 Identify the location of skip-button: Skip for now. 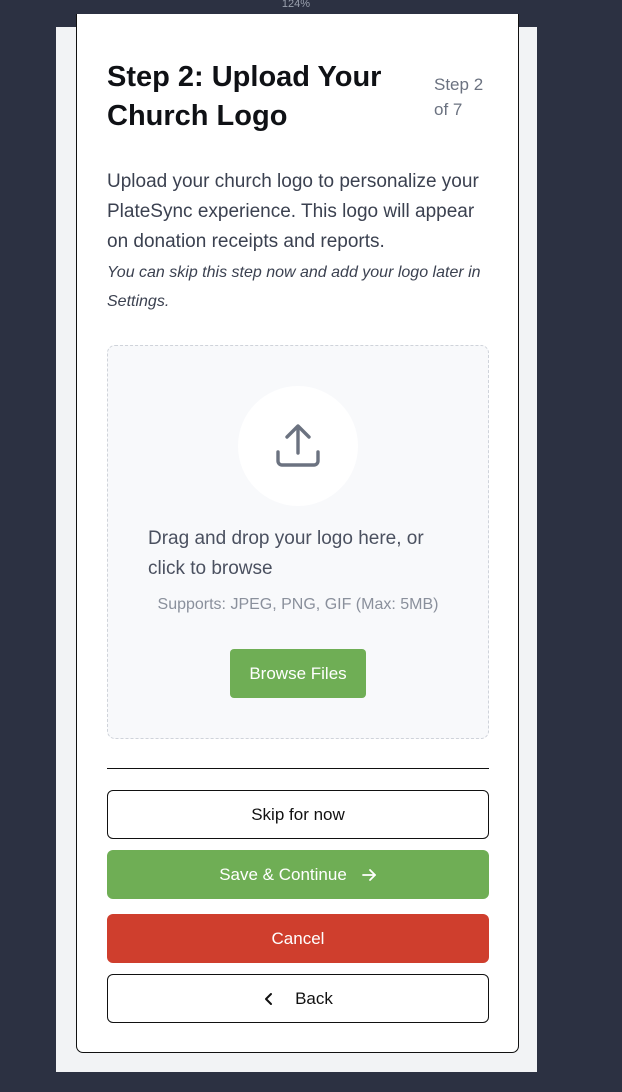
(298, 814).